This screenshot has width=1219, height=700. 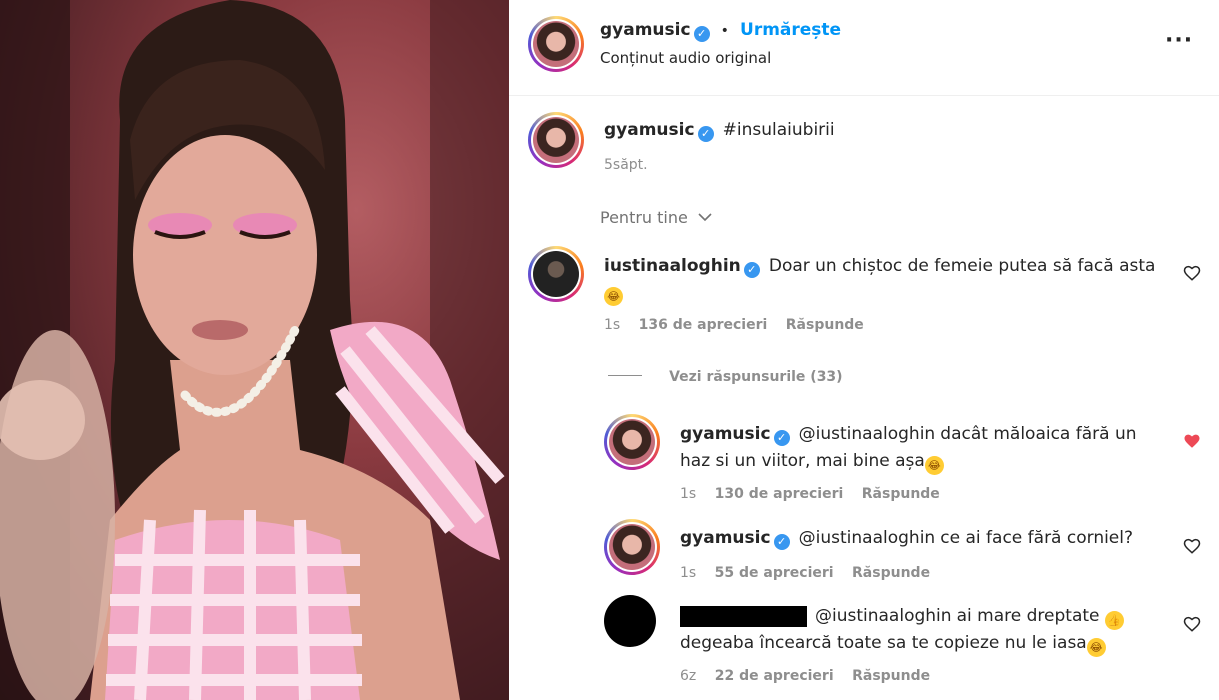 What do you see at coordinates (756, 377) in the screenshot?
I see `view-replies-label: Vezi răspunsurile (33)` at bounding box center [756, 377].